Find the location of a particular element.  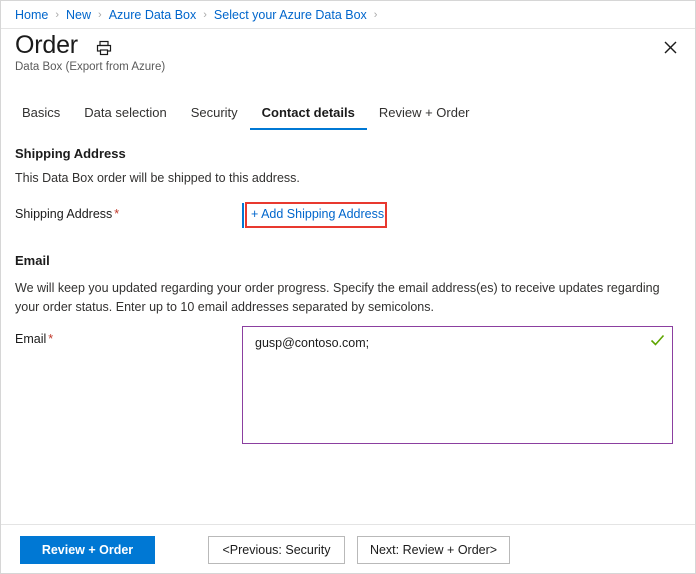

print-icon is located at coordinates (104, 48).